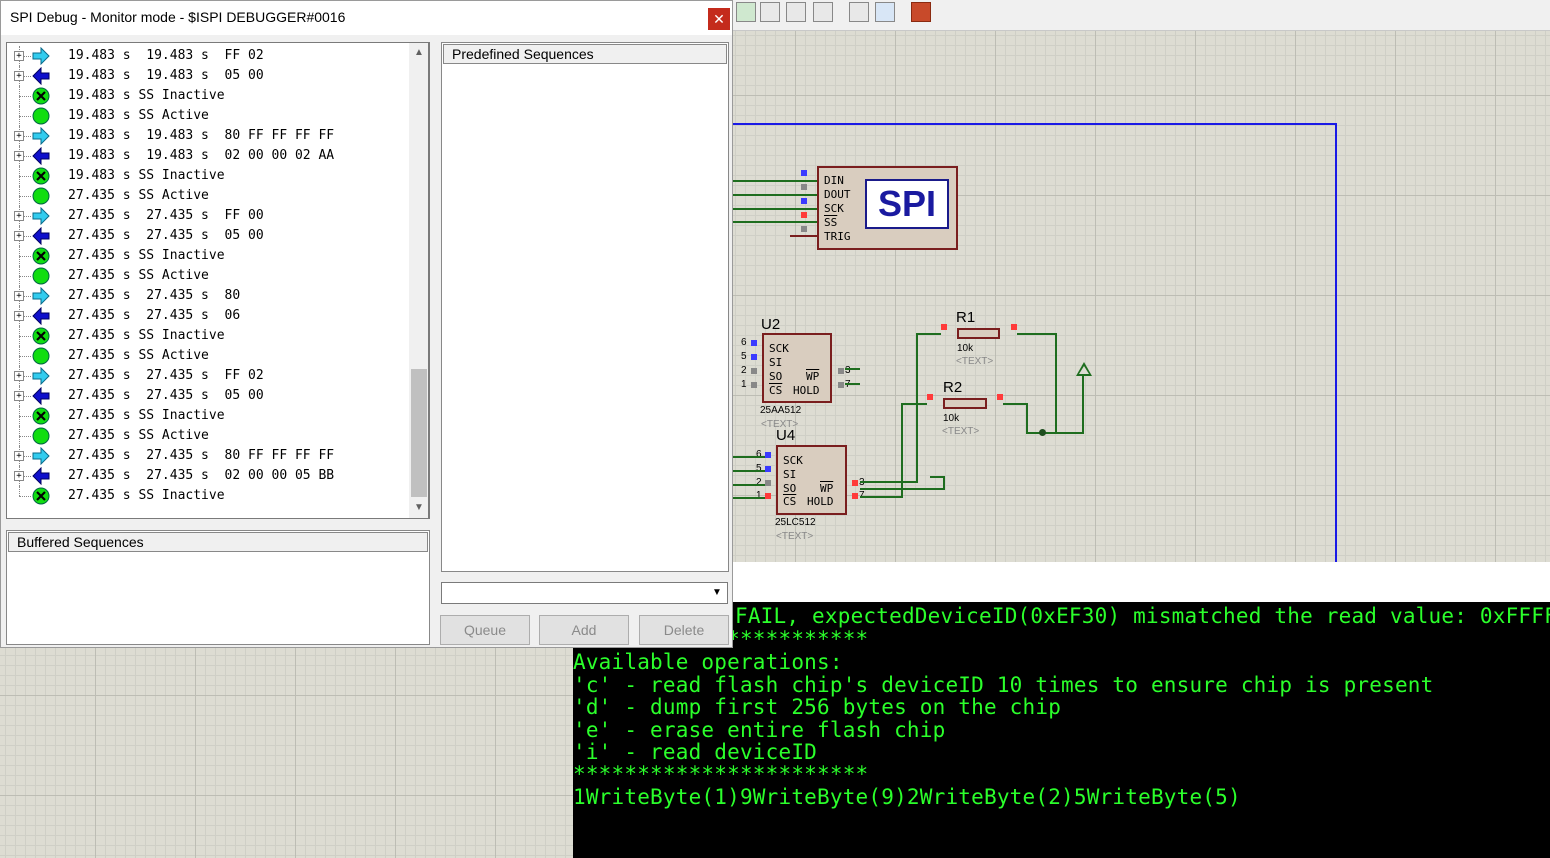  I want to click on status-band, so click(1141, 582).